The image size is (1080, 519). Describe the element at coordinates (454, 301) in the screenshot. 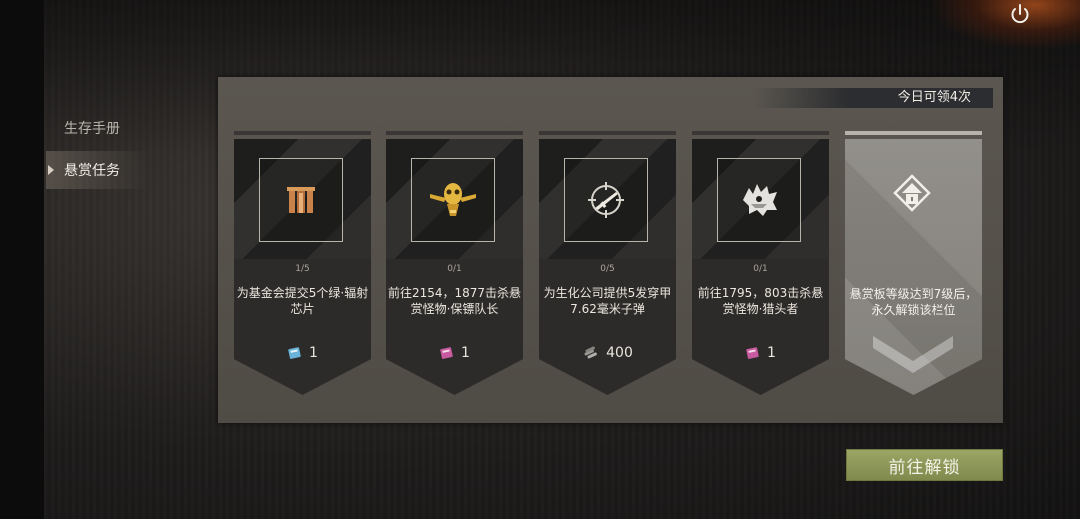

I see `task-description: 前往2154，1877击杀悬赏怪物·保镖队长` at that location.